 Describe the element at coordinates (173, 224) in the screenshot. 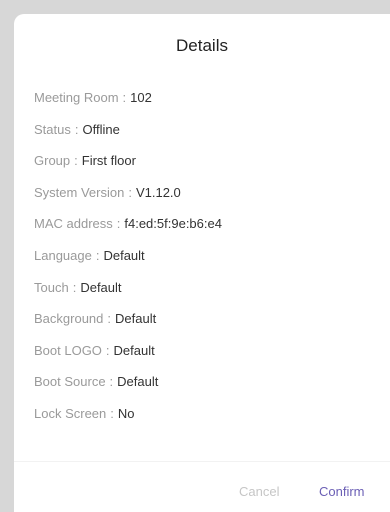

I see `detail-value: f4:ed:5f:9e:b6:e4` at that location.